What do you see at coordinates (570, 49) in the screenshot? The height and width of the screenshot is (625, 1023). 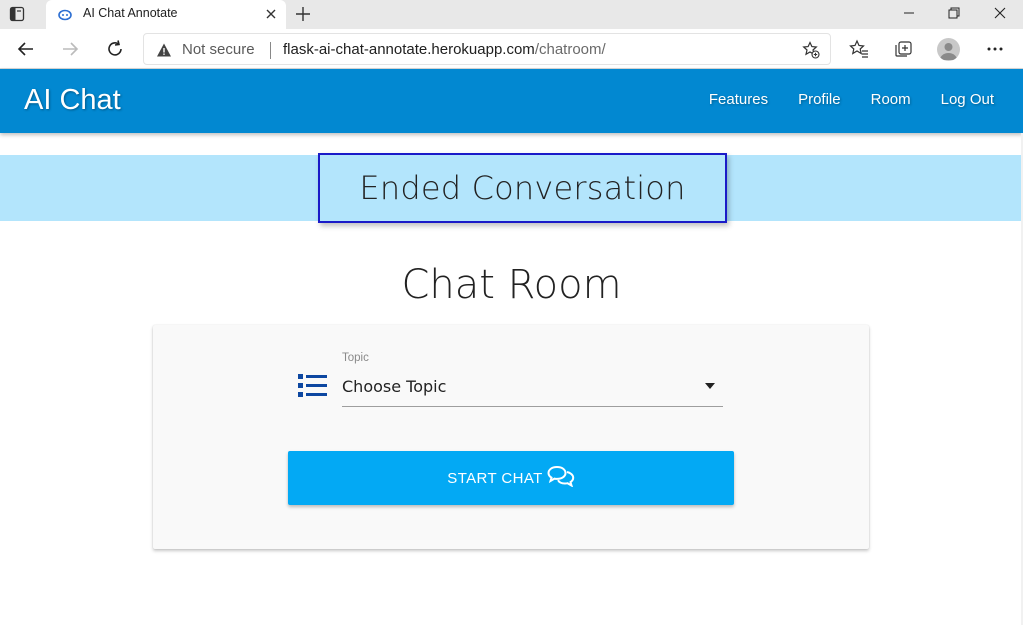 I see `url-path: /chatroom/` at bounding box center [570, 49].